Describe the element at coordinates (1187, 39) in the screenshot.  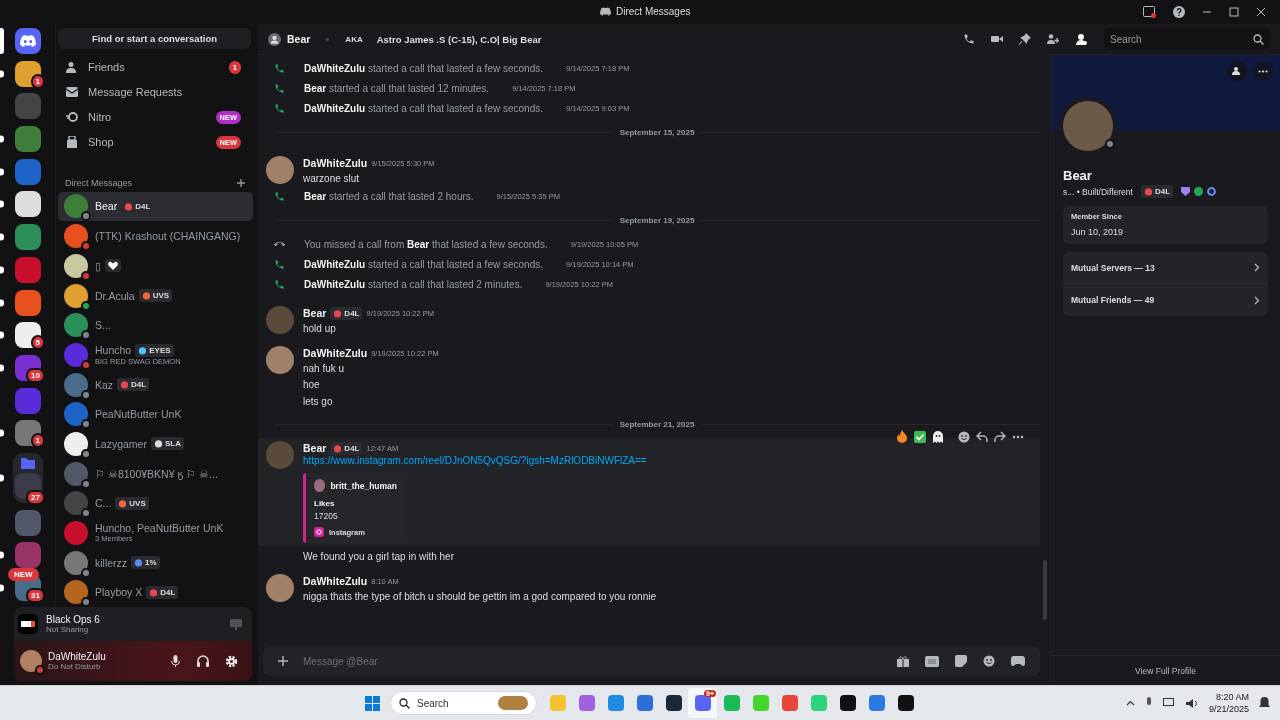
I see `search-field: Search` at that location.